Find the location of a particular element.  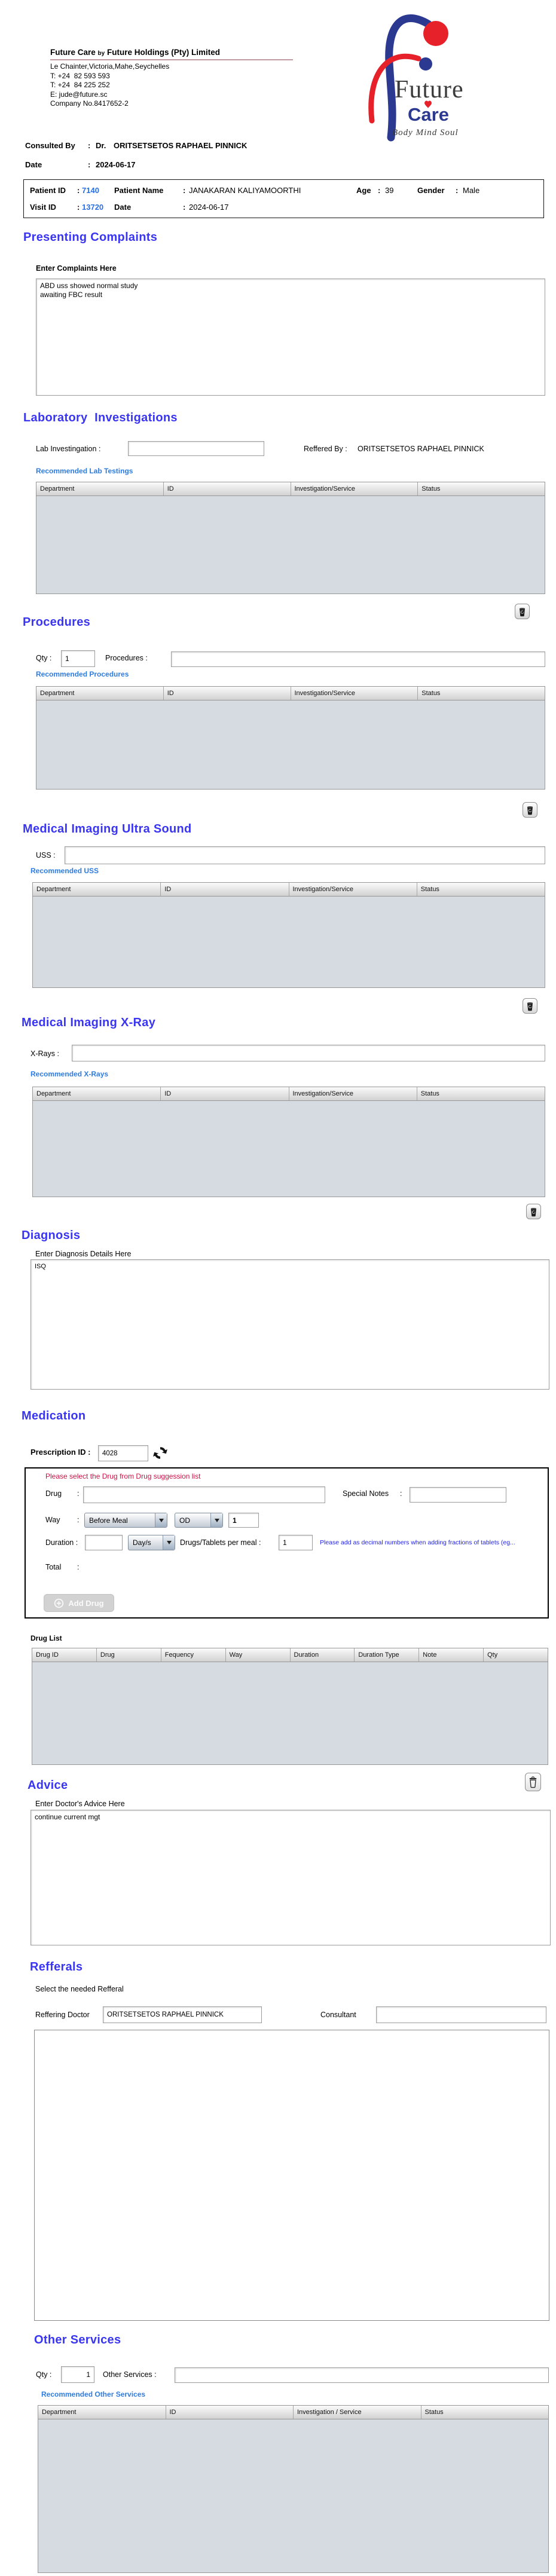

prescription-id-input is located at coordinates (123, 1453).